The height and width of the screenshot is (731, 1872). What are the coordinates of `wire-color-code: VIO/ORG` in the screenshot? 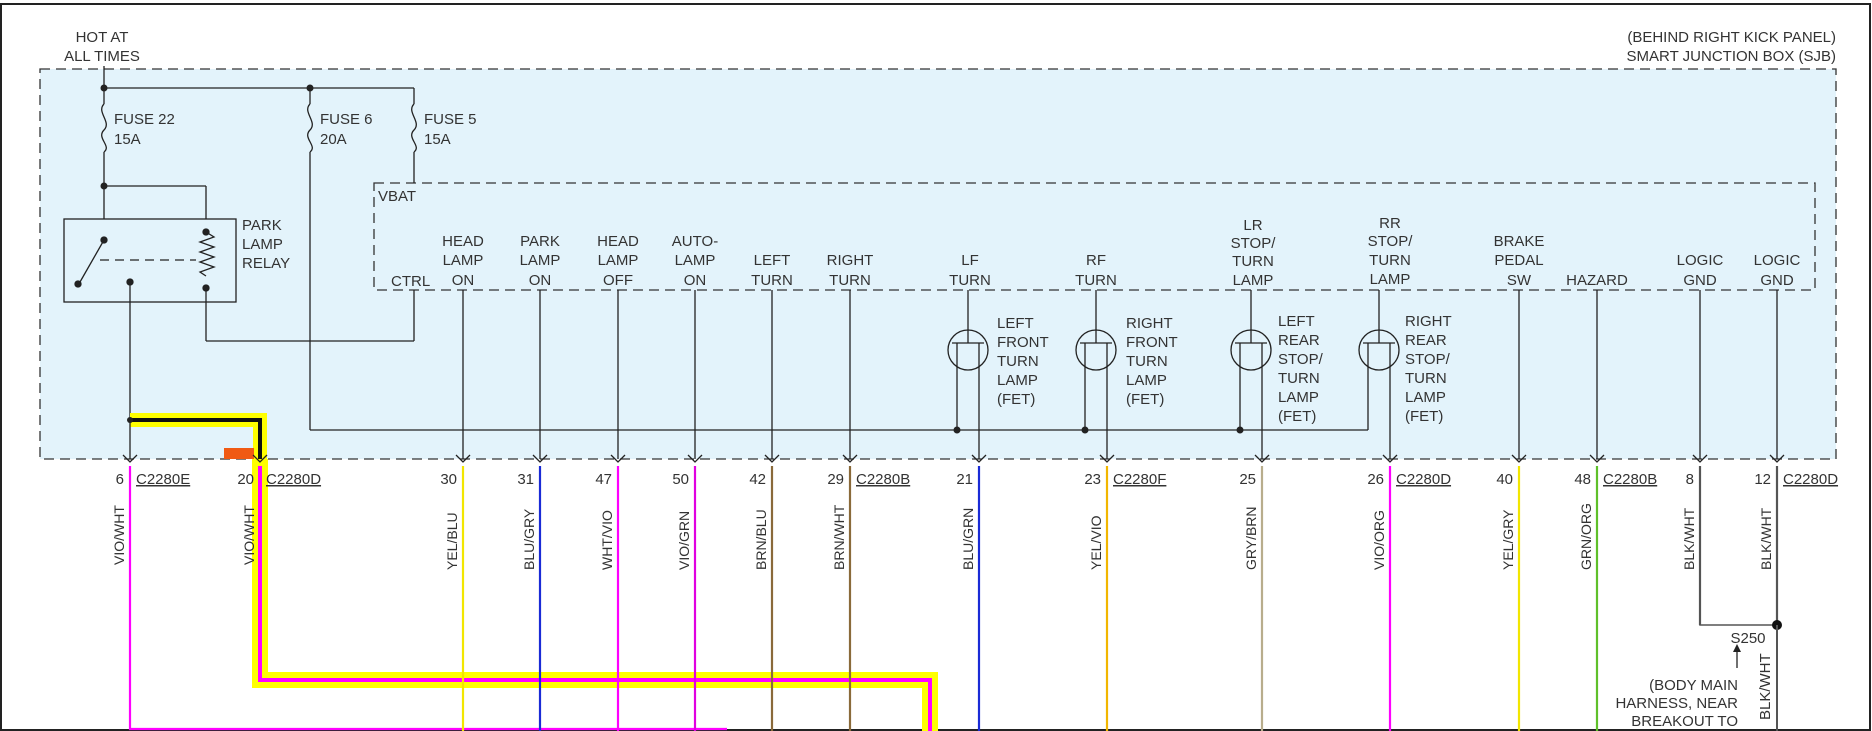 It's located at (1379, 540).